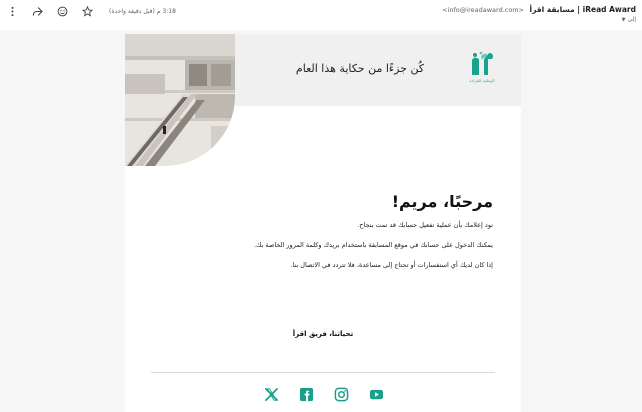 This screenshot has width=642, height=412. Describe the element at coordinates (442, 201) in the screenshot. I see `greeting: مرحبًا، مريم!` at that location.